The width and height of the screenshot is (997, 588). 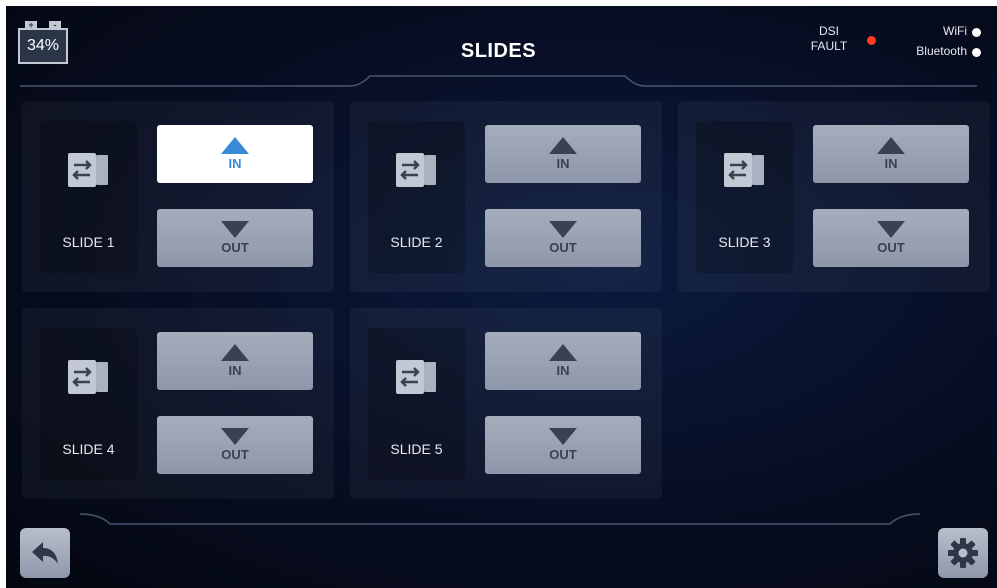 What do you see at coordinates (829, 46) in the screenshot?
I see `dsi-fault-line2: FAULT` at bounding box center [829, 46].